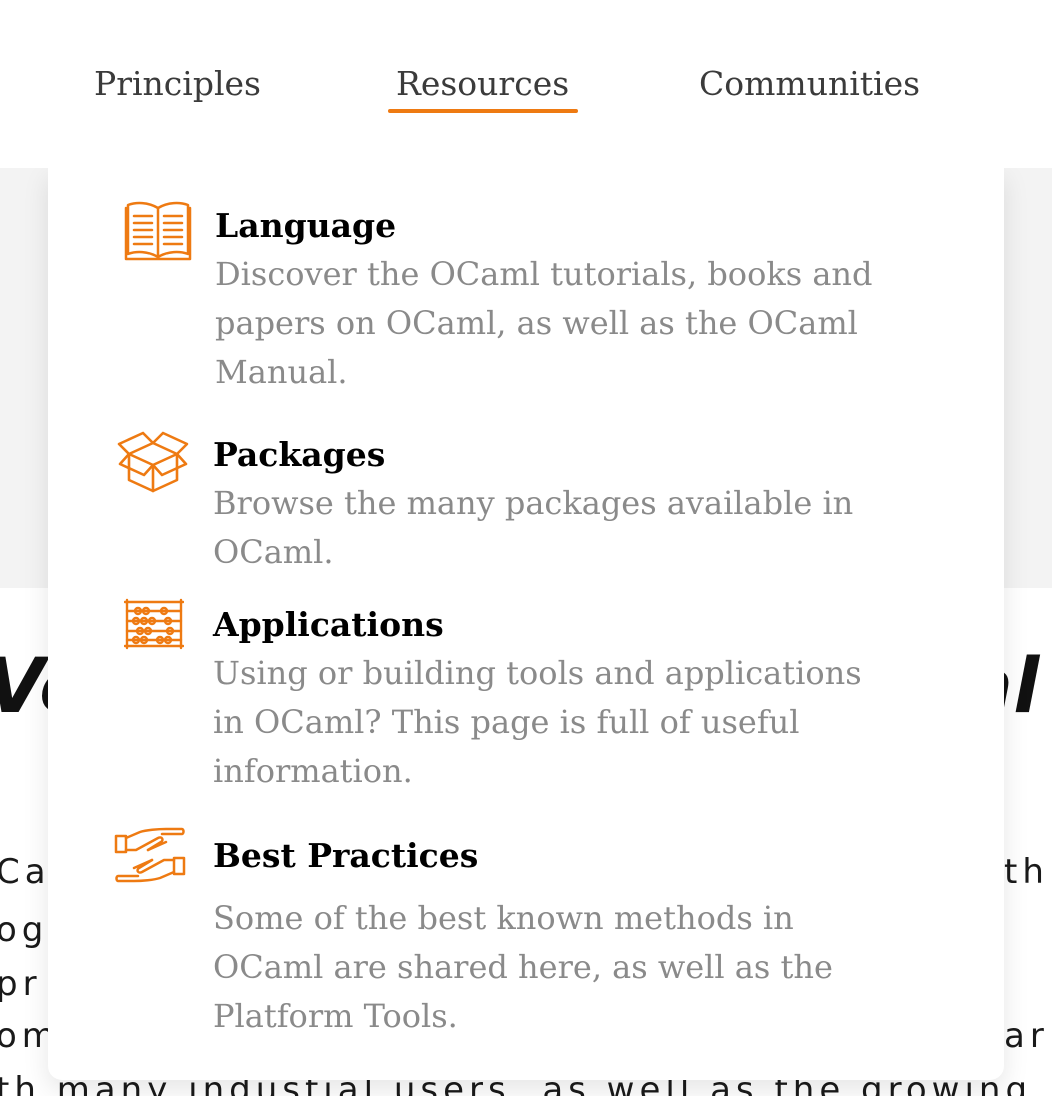  I want to click on description-line: Using or building tools and applications, so click(537, 673).